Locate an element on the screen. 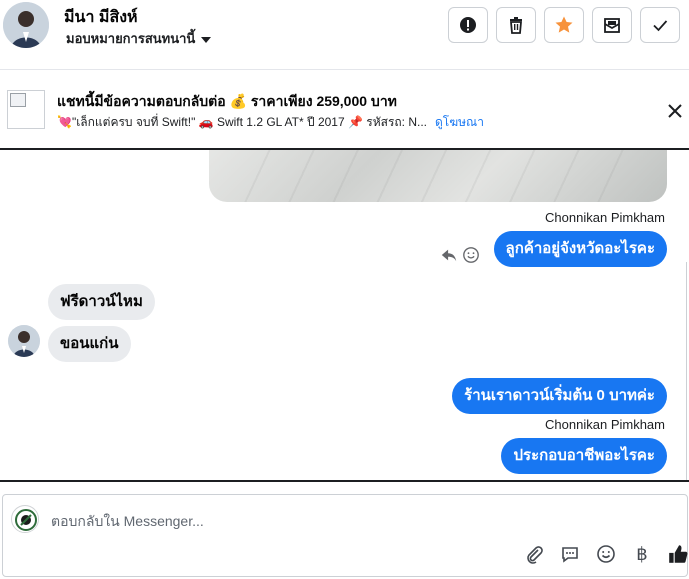 This screenshot has height=579, width=689. like-button is located at coordinates (678, 554).